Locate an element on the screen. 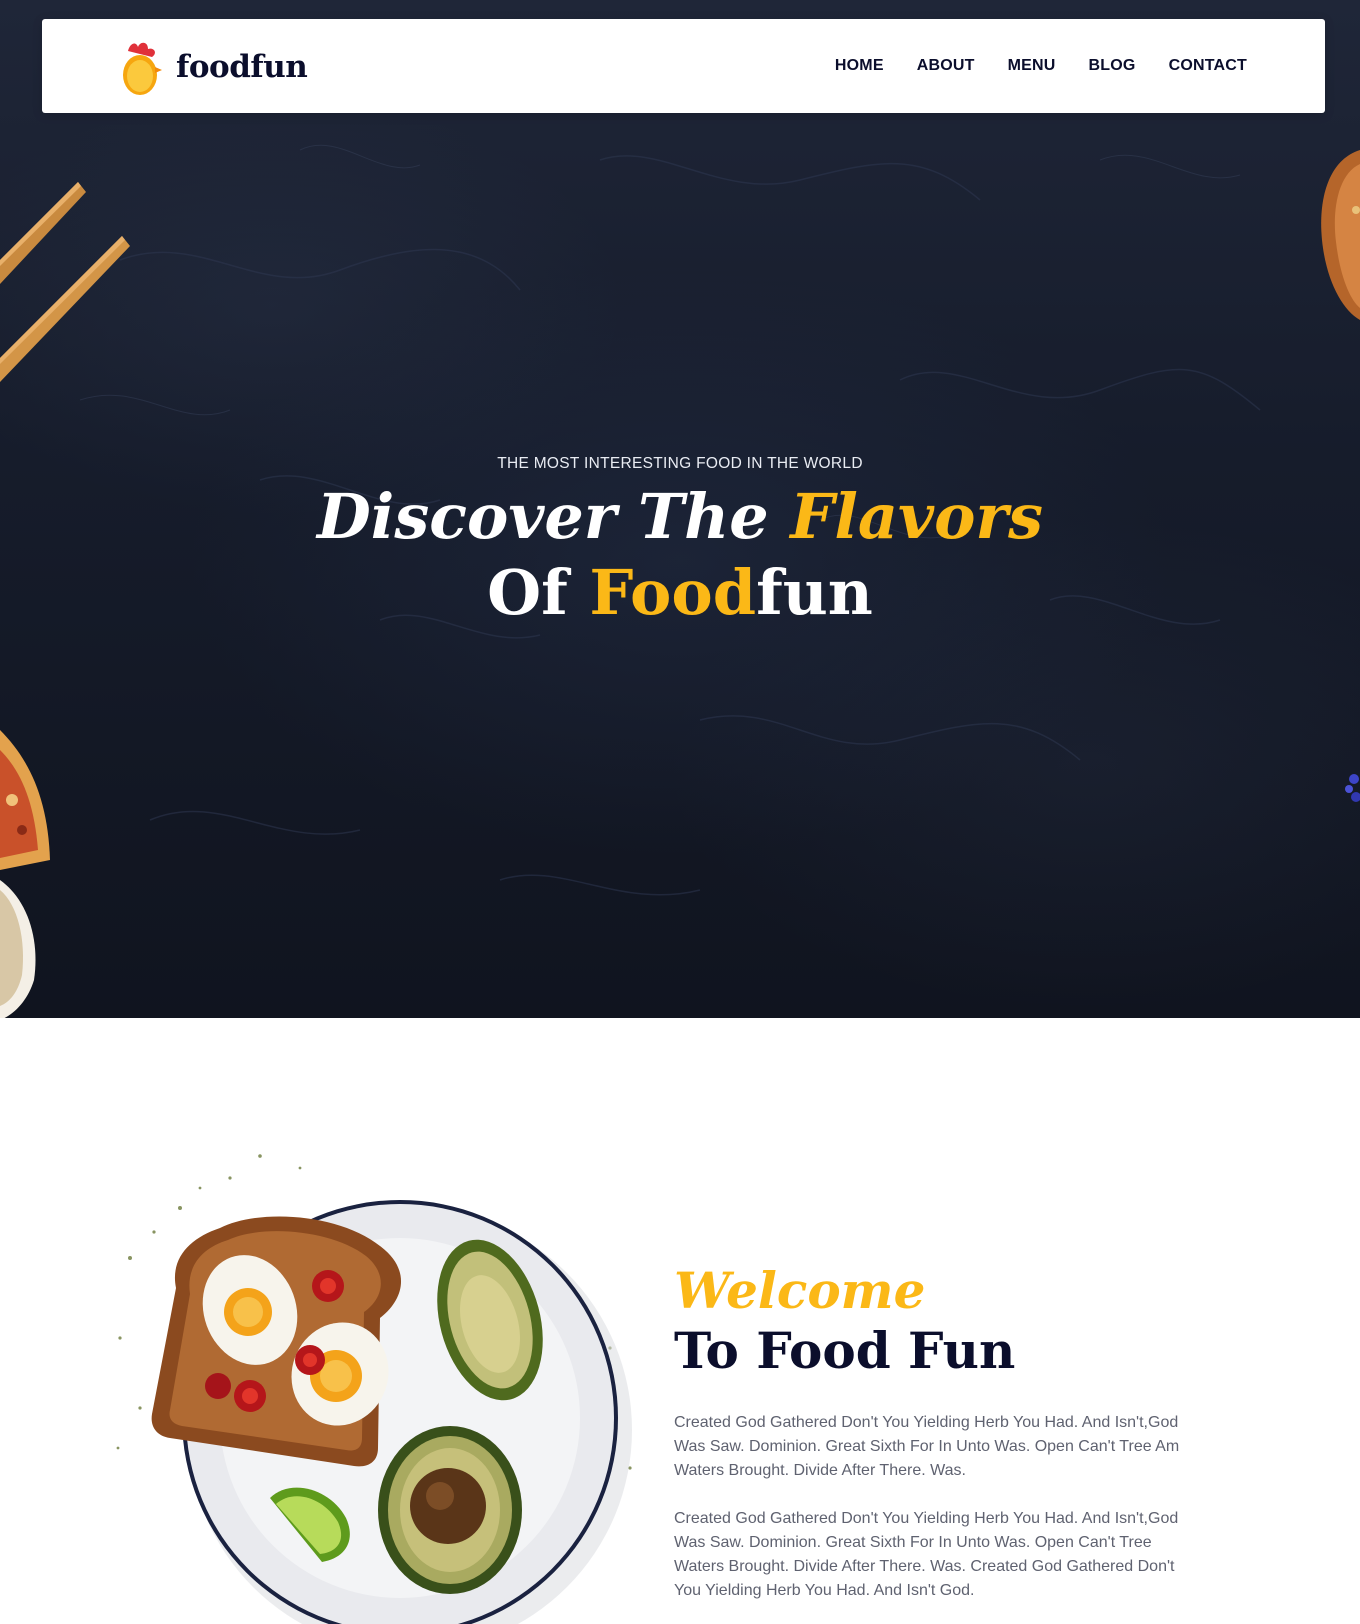  hero-eyebrow: THE MOST INTERESTING FOOD IN THE WORLD is located at coordinates (680, 463).